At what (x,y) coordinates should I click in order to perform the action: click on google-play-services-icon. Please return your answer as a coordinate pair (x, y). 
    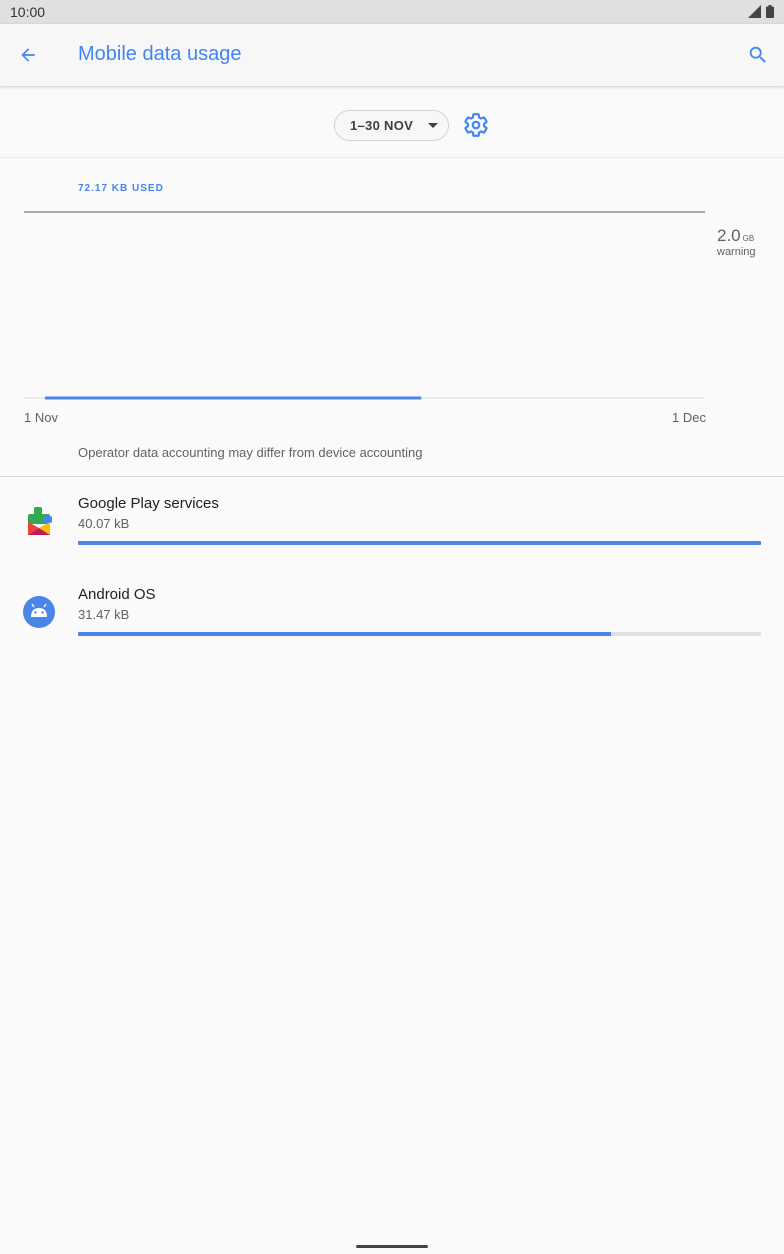
    Looking at the image, I should click on (40, 521).